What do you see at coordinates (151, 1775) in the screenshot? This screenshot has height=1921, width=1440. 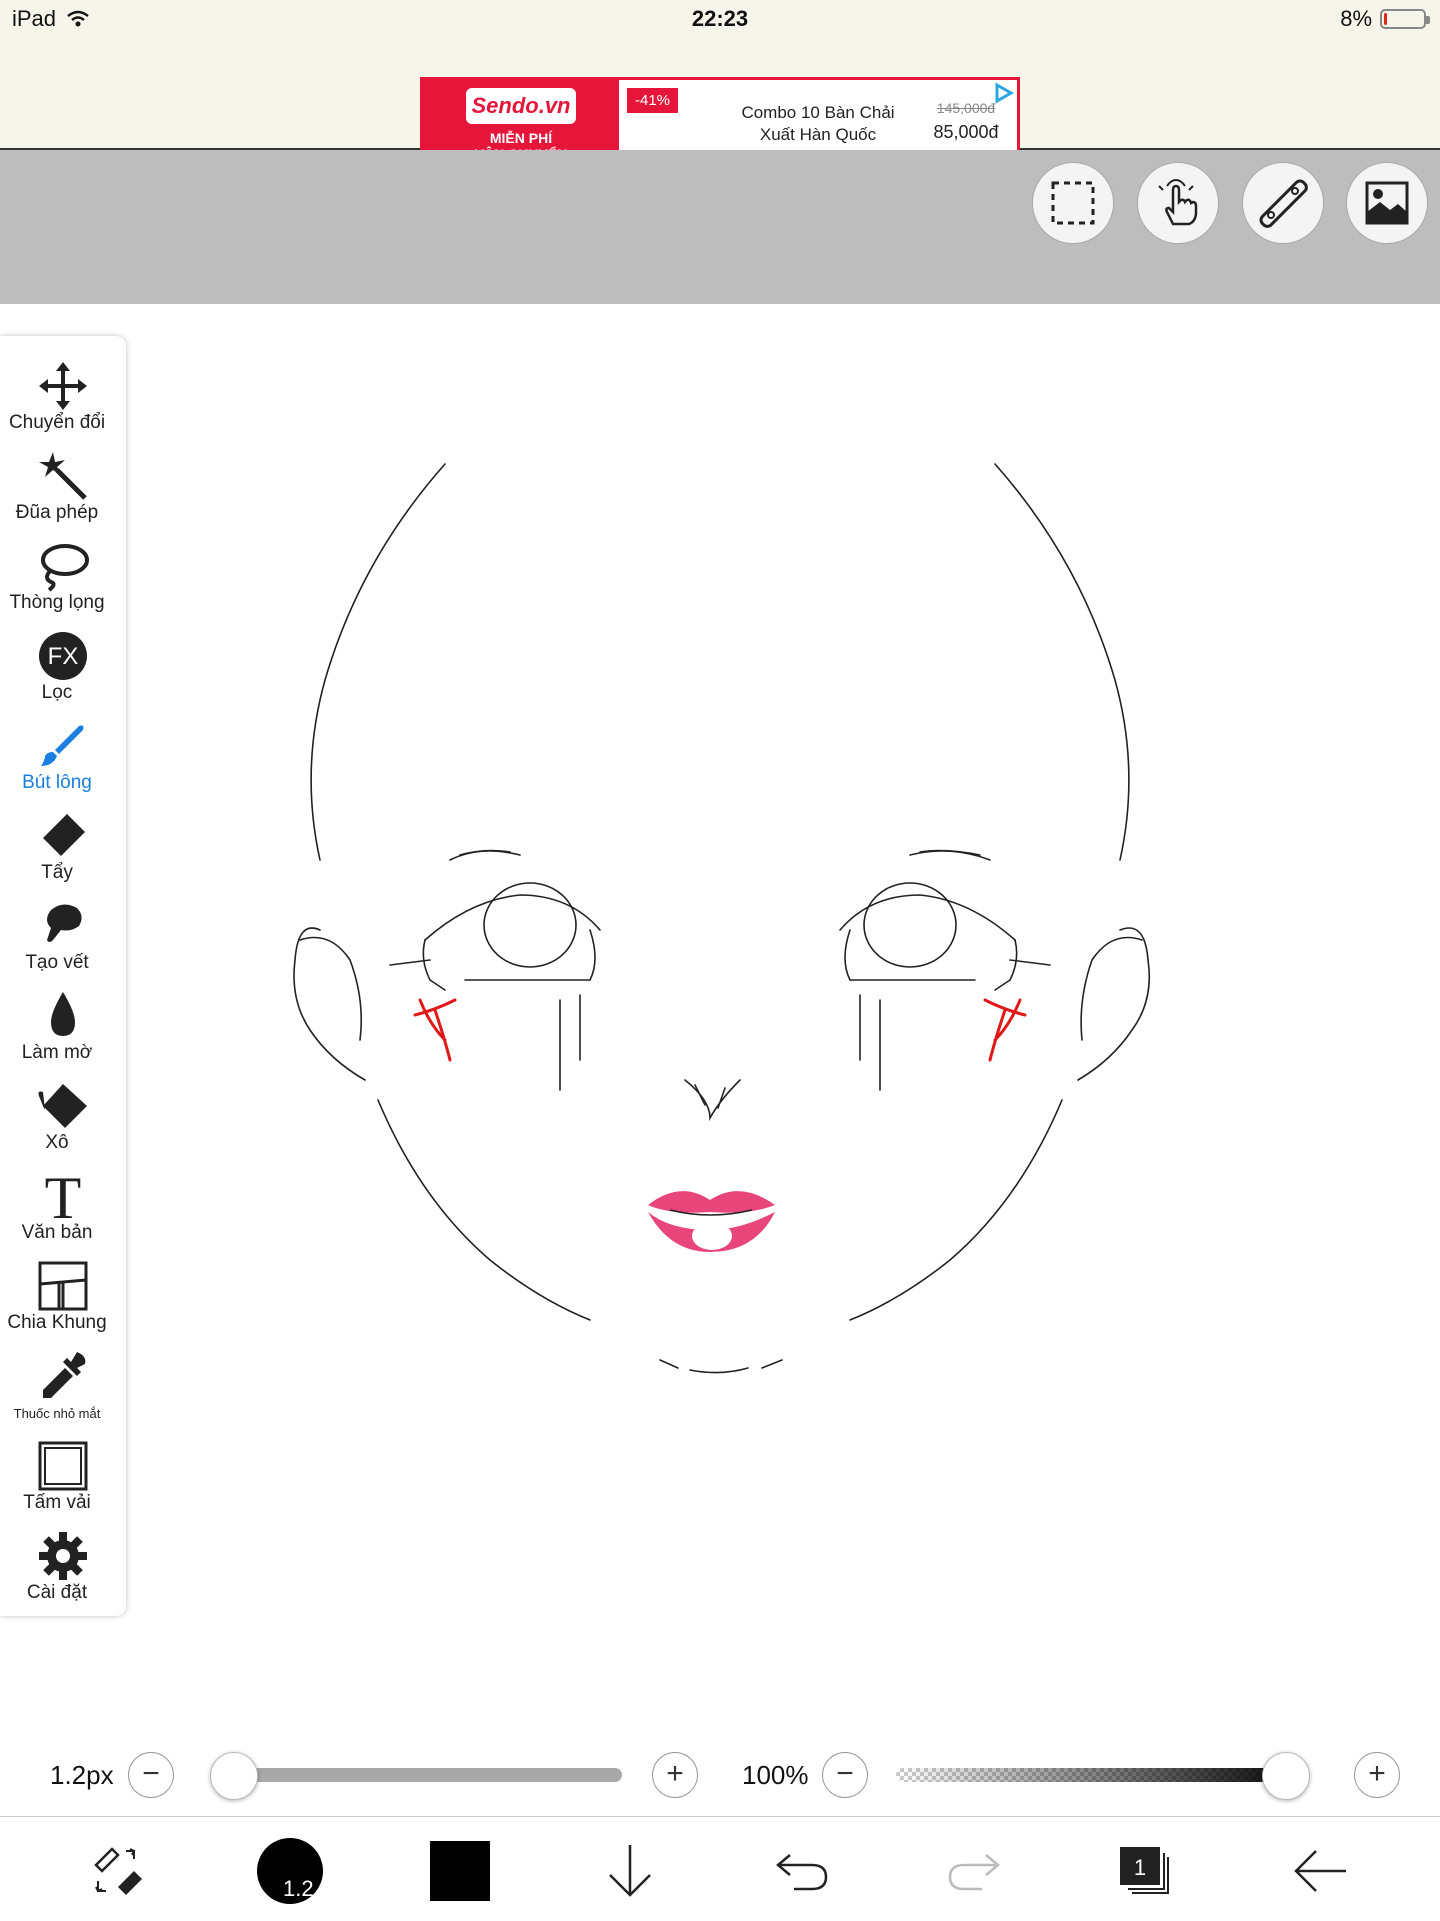 I see `brush-size-decrease-button: −` at bounding box center [151, 1775].